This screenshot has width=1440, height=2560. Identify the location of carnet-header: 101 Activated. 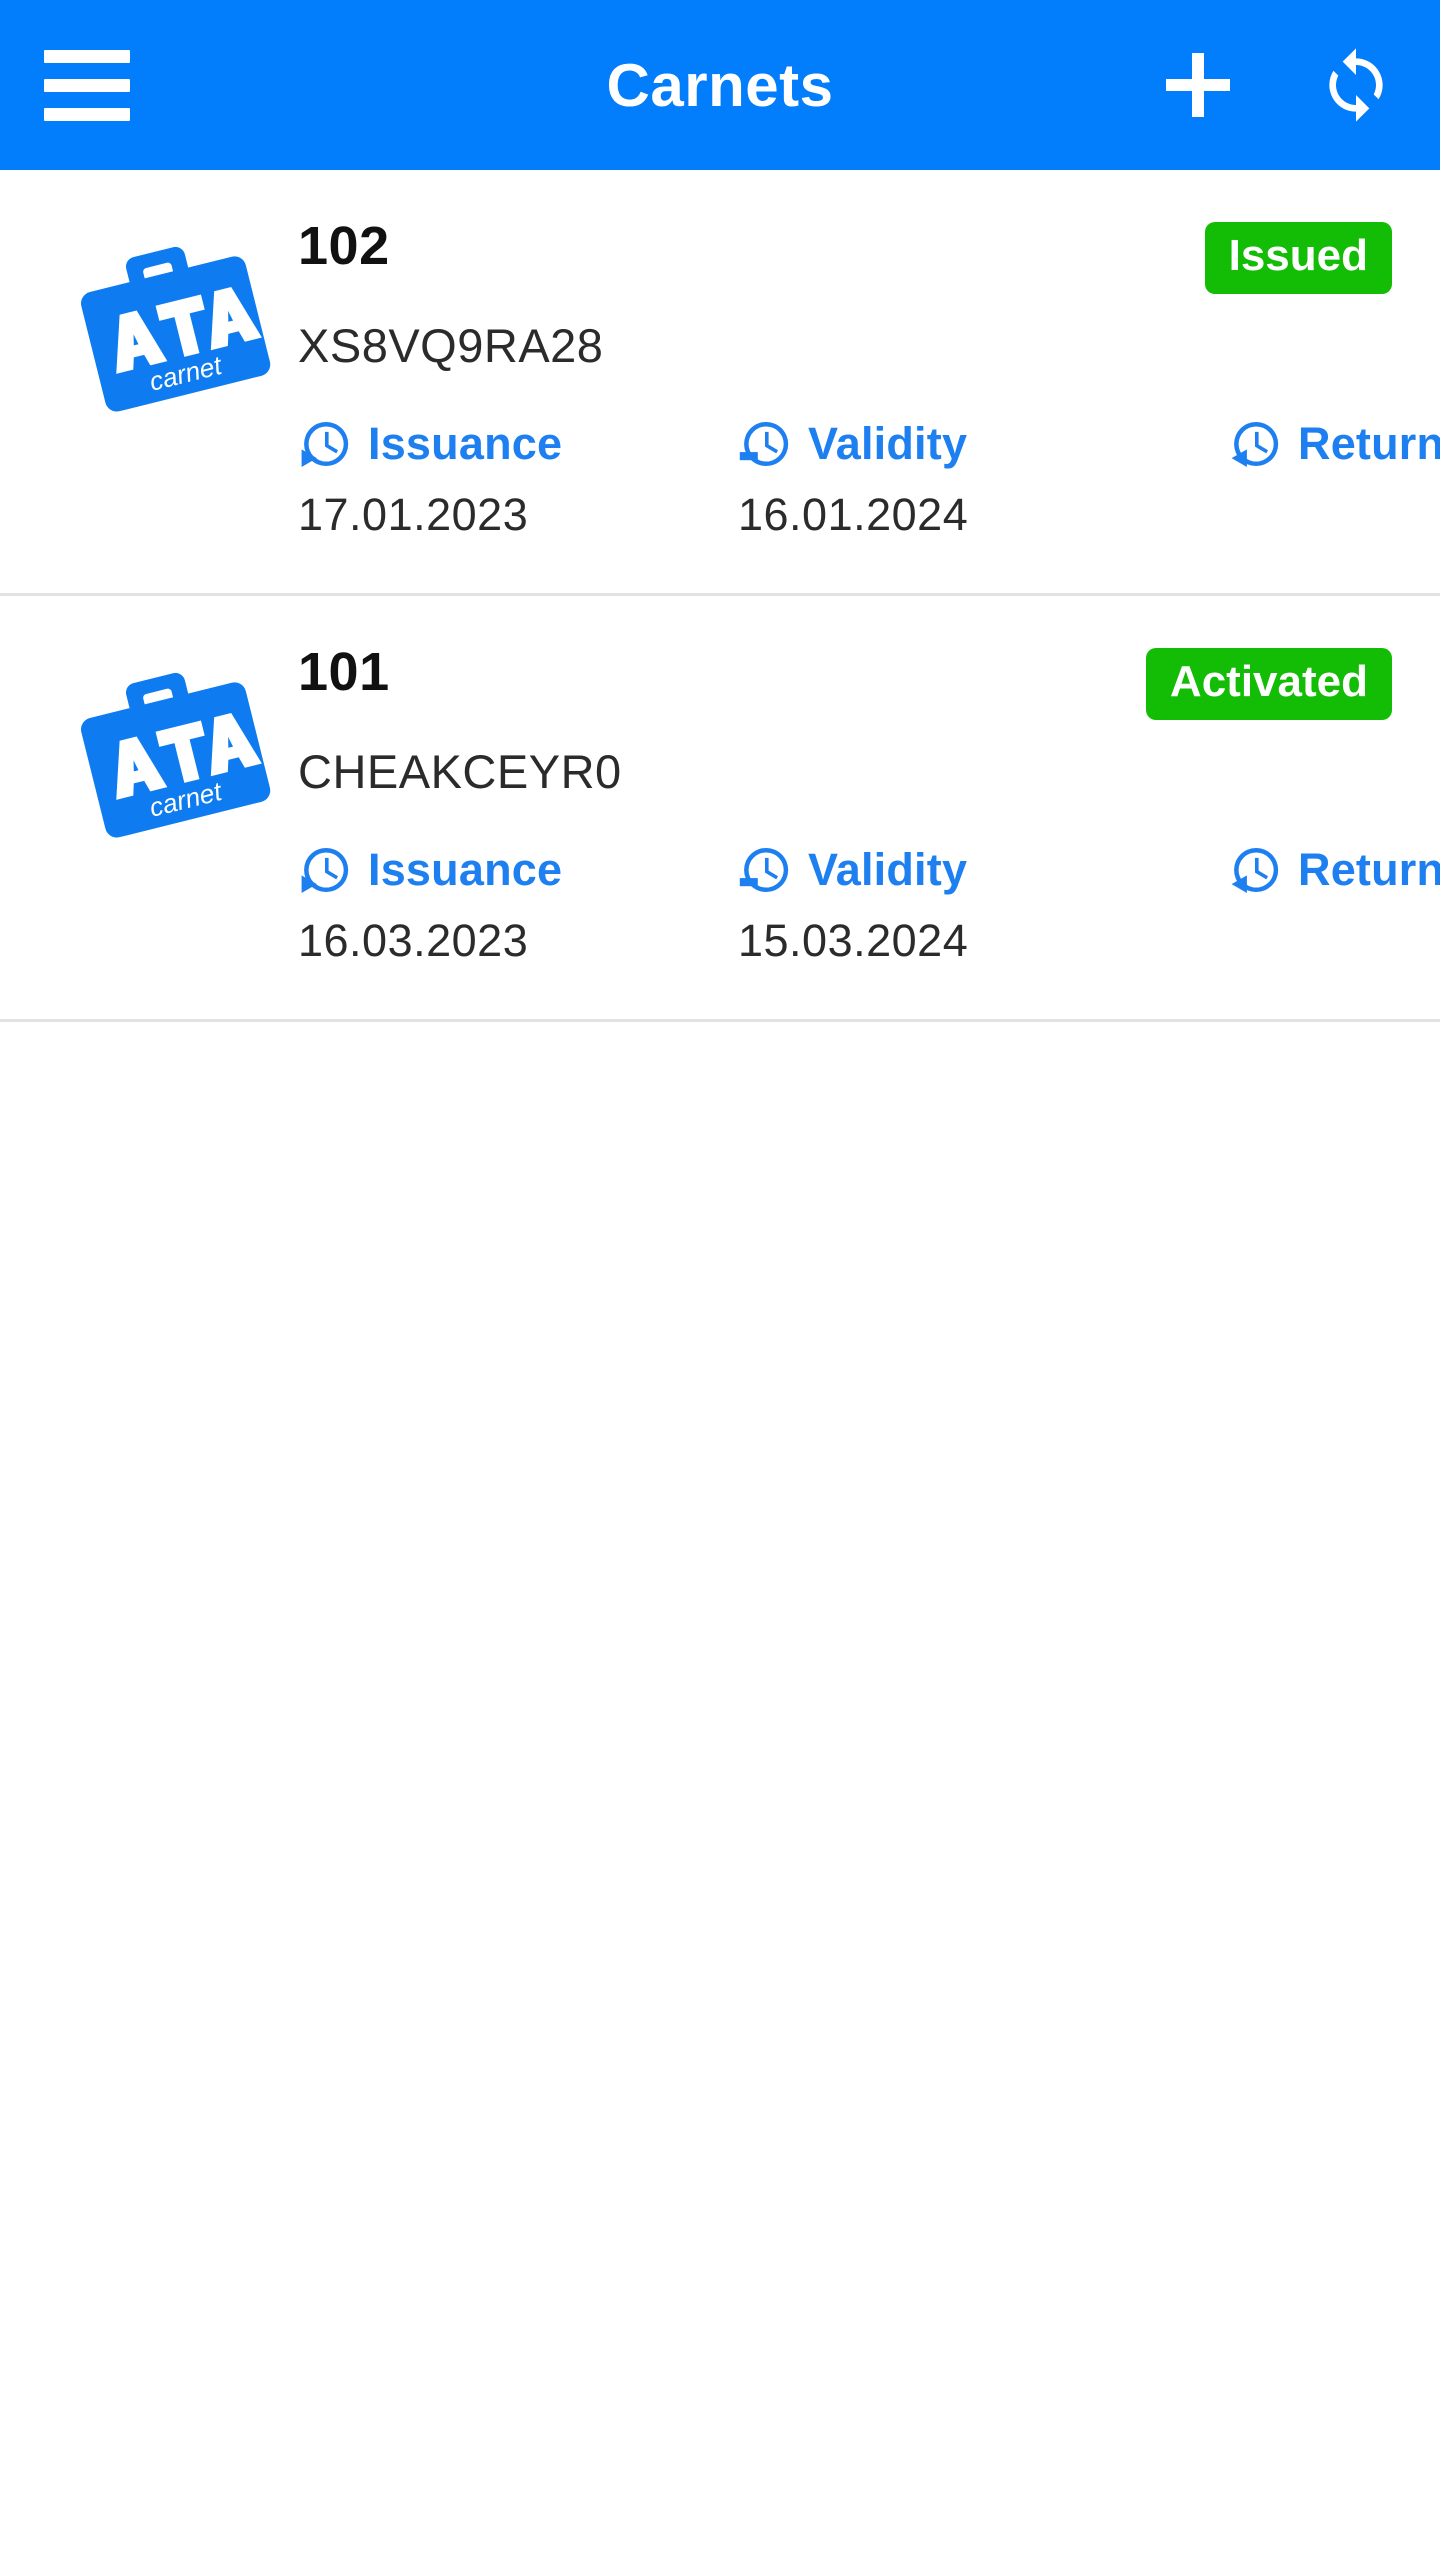
(845, 682).